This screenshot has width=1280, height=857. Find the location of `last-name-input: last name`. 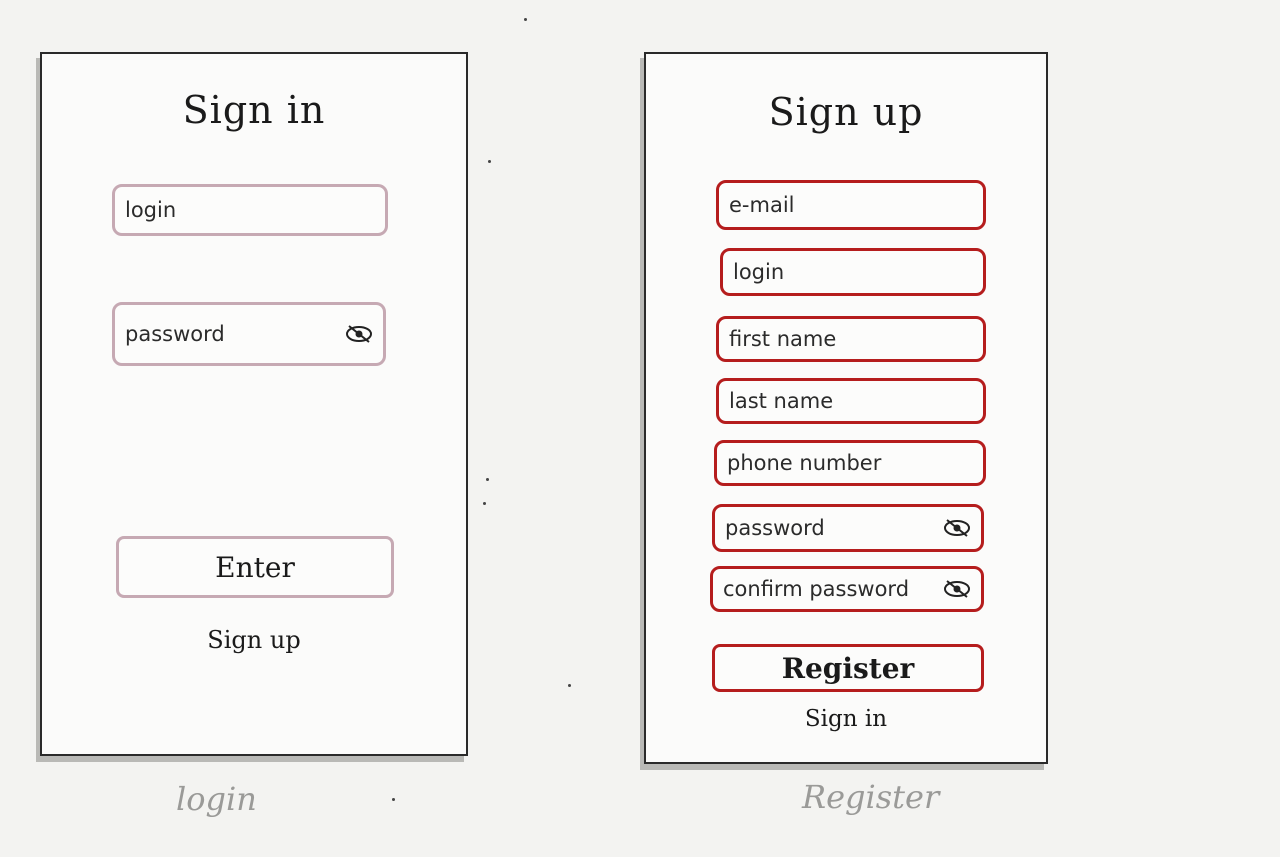

last-name-input: last name is located at coordinates (851, 401).